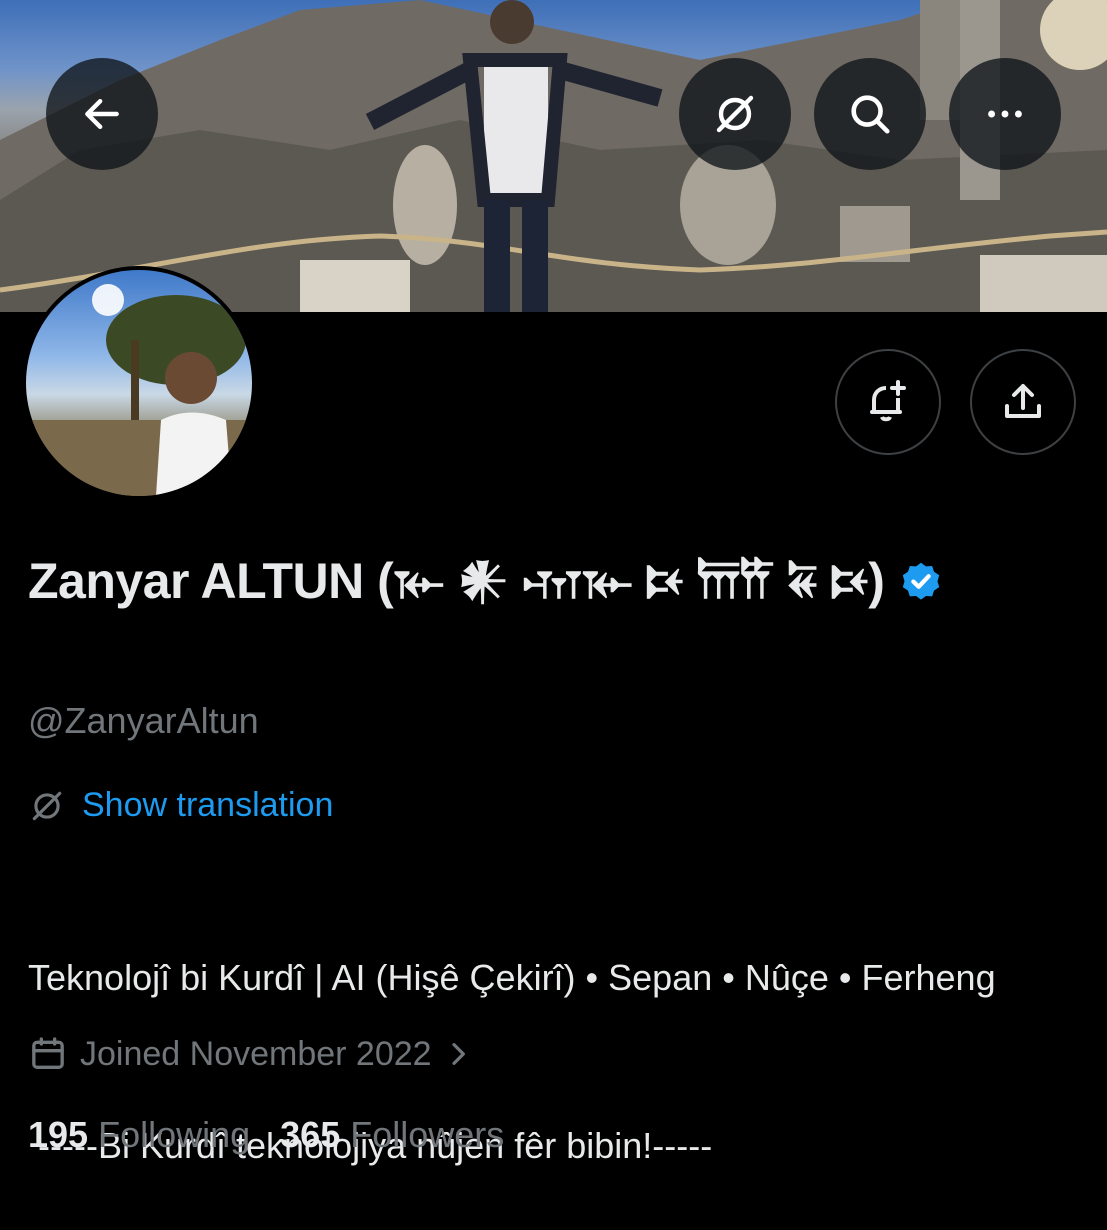 The height and width of the screenshot is (1230, 1107). I want to click on calendar-icon, so click(48, 1053).